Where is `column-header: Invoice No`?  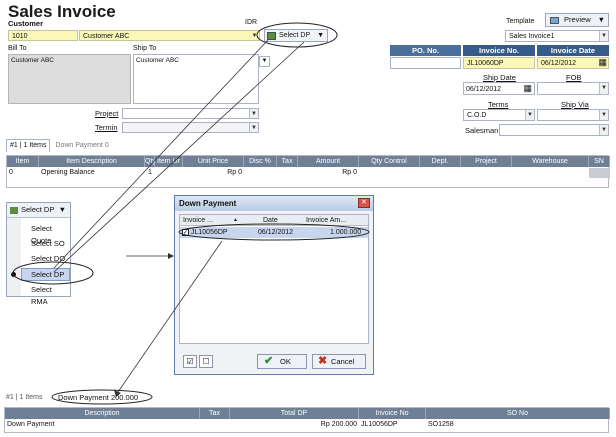
column-header: Invoice No is located at coordinates (392, 413).